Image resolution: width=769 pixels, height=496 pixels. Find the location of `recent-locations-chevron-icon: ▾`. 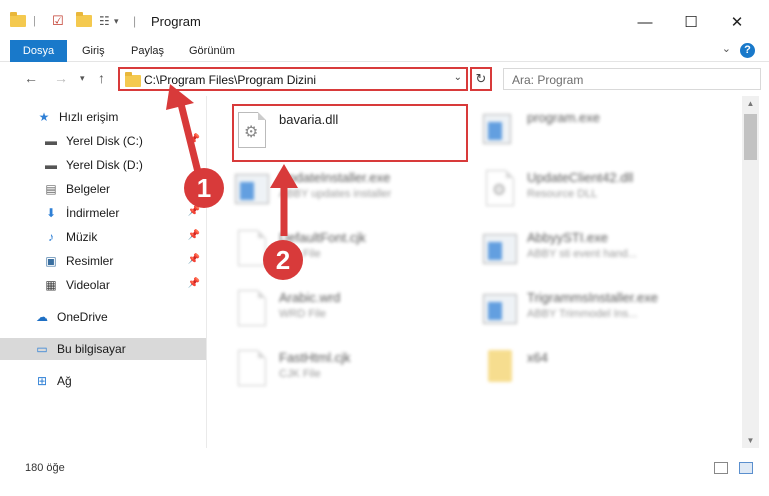

recent-locations-chevron-icon: ▾ is located at coordinates (82, 78).